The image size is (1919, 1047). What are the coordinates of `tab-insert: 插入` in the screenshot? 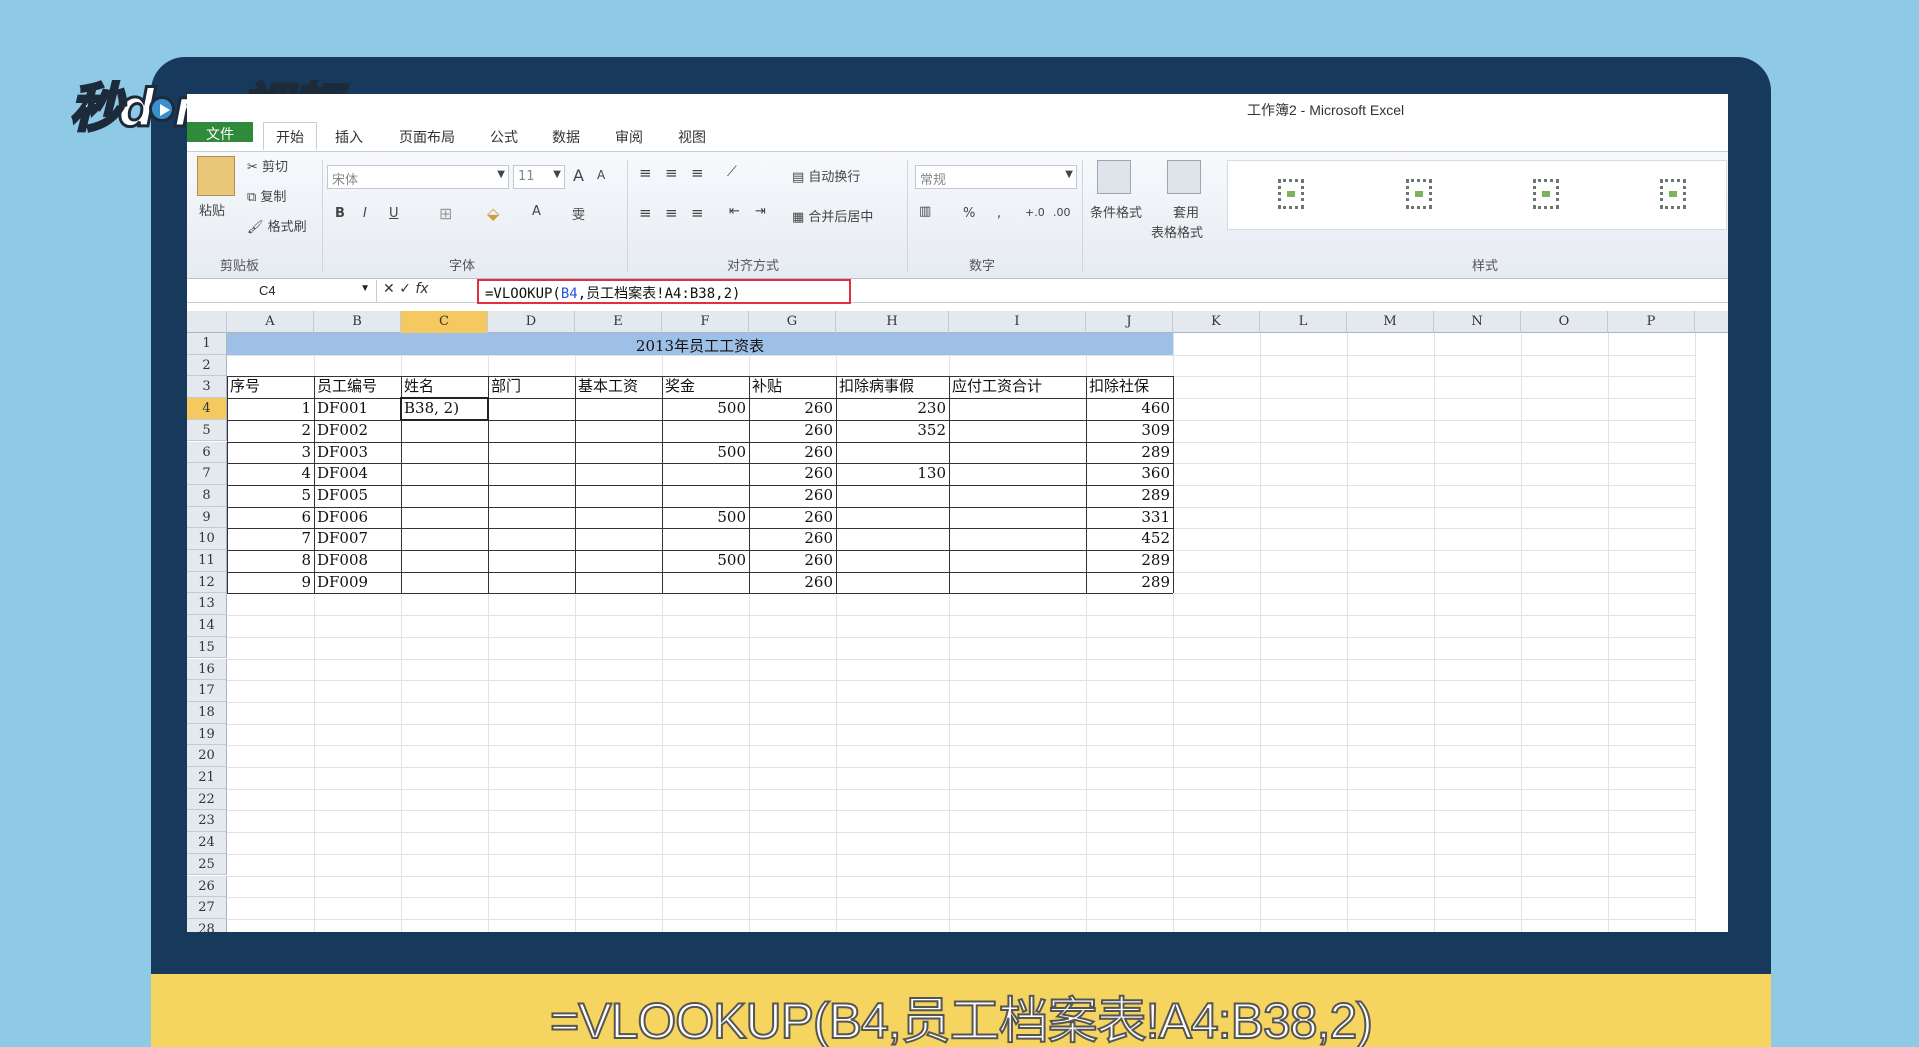 It's located at (349, 136).